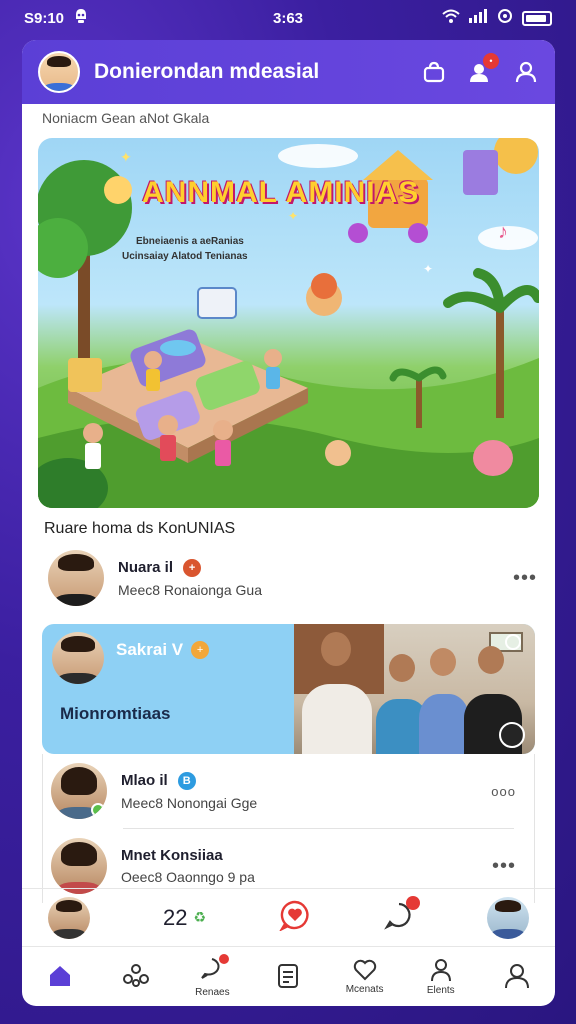  I want to click on feed-item-name: Mlao il, so click(144, 780).